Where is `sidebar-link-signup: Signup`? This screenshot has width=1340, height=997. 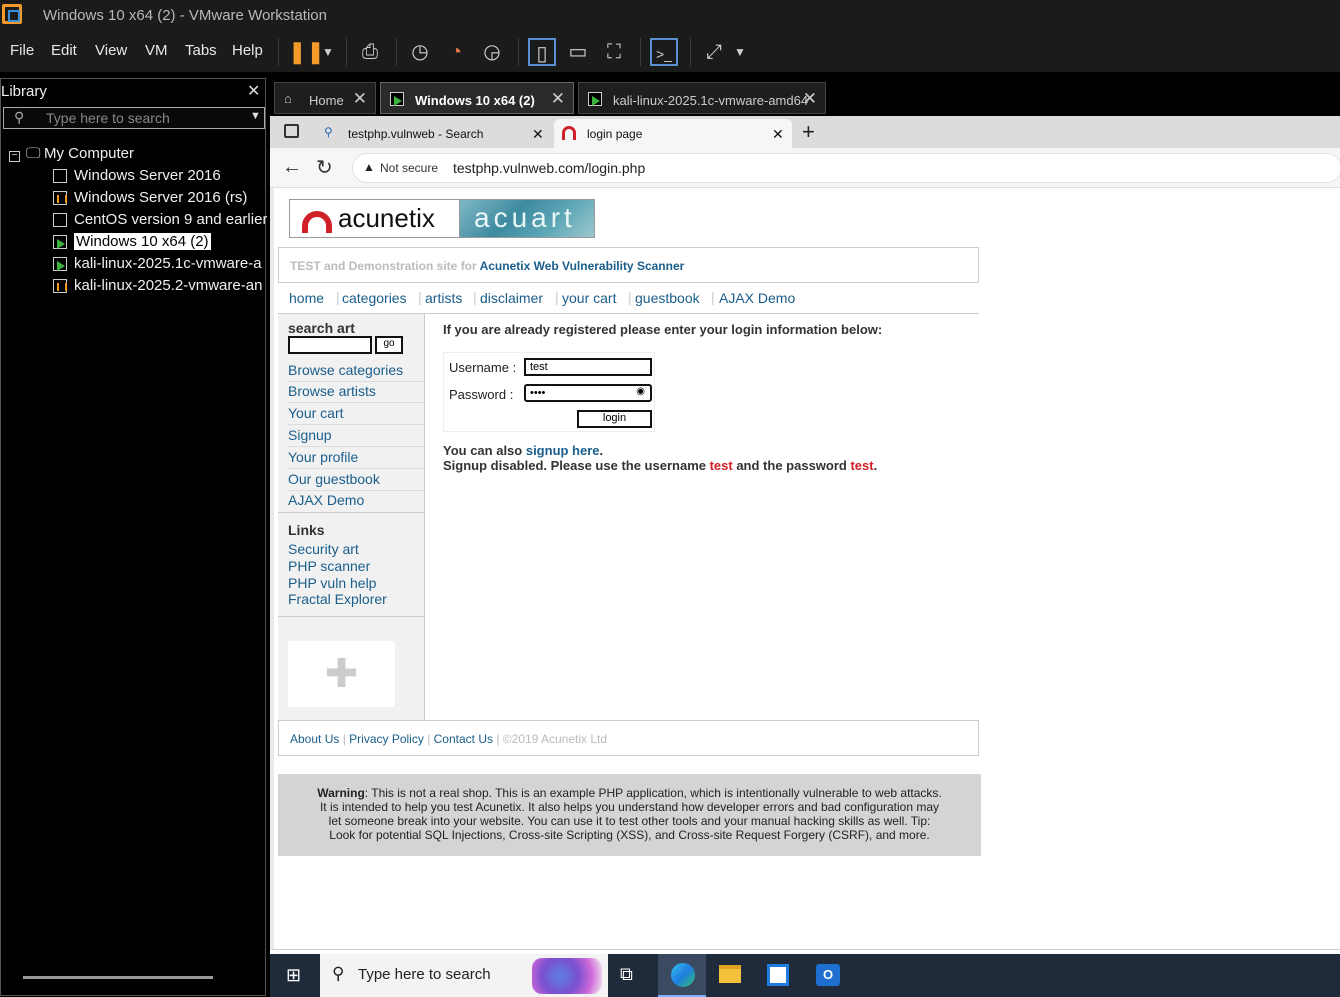 sidebar-link-signup: Signup is located at coordinates (356, 436).